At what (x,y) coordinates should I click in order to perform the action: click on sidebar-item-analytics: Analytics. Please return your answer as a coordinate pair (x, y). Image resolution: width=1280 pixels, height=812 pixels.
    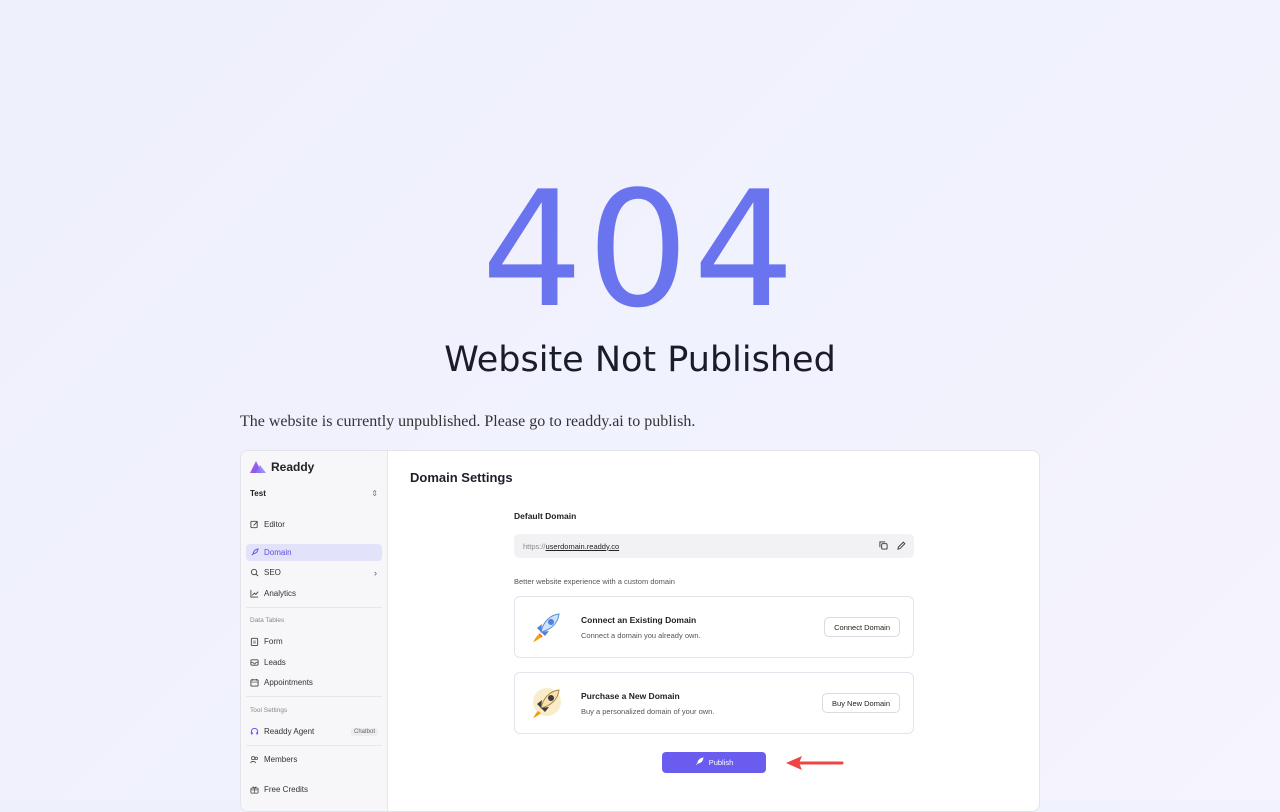
    Looking at the image, I should click on (314, 593).